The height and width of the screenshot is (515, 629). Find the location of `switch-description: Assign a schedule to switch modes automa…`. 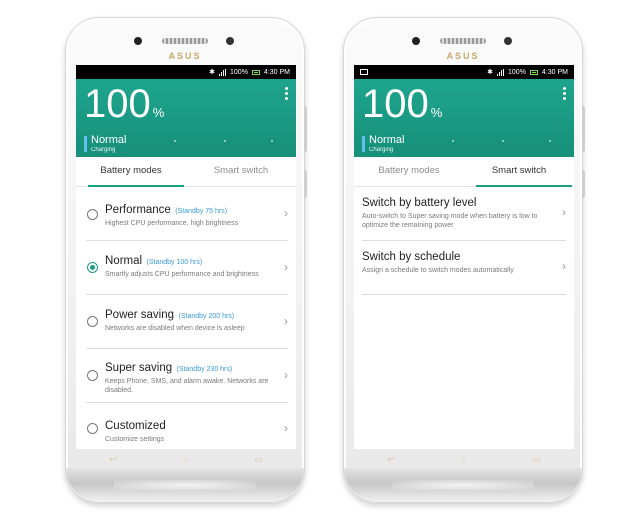

switch-description: Assign a schedule to switch modes automa… is located at coordinates (438, 270).